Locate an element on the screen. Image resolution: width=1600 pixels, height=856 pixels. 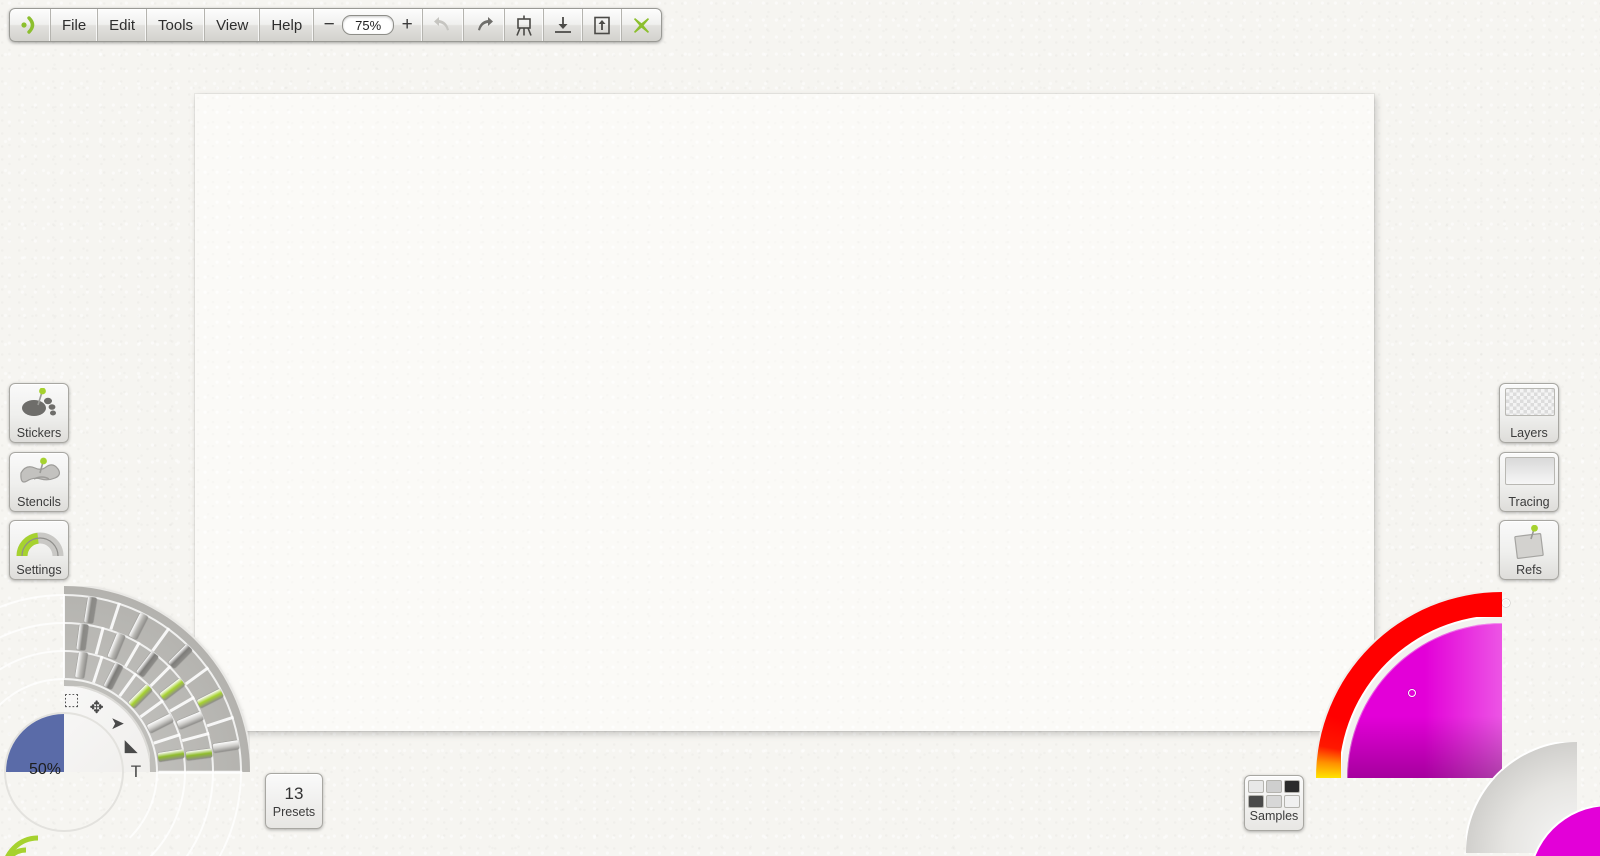
glue-bottle-icon is located at coordinates (210, 697).